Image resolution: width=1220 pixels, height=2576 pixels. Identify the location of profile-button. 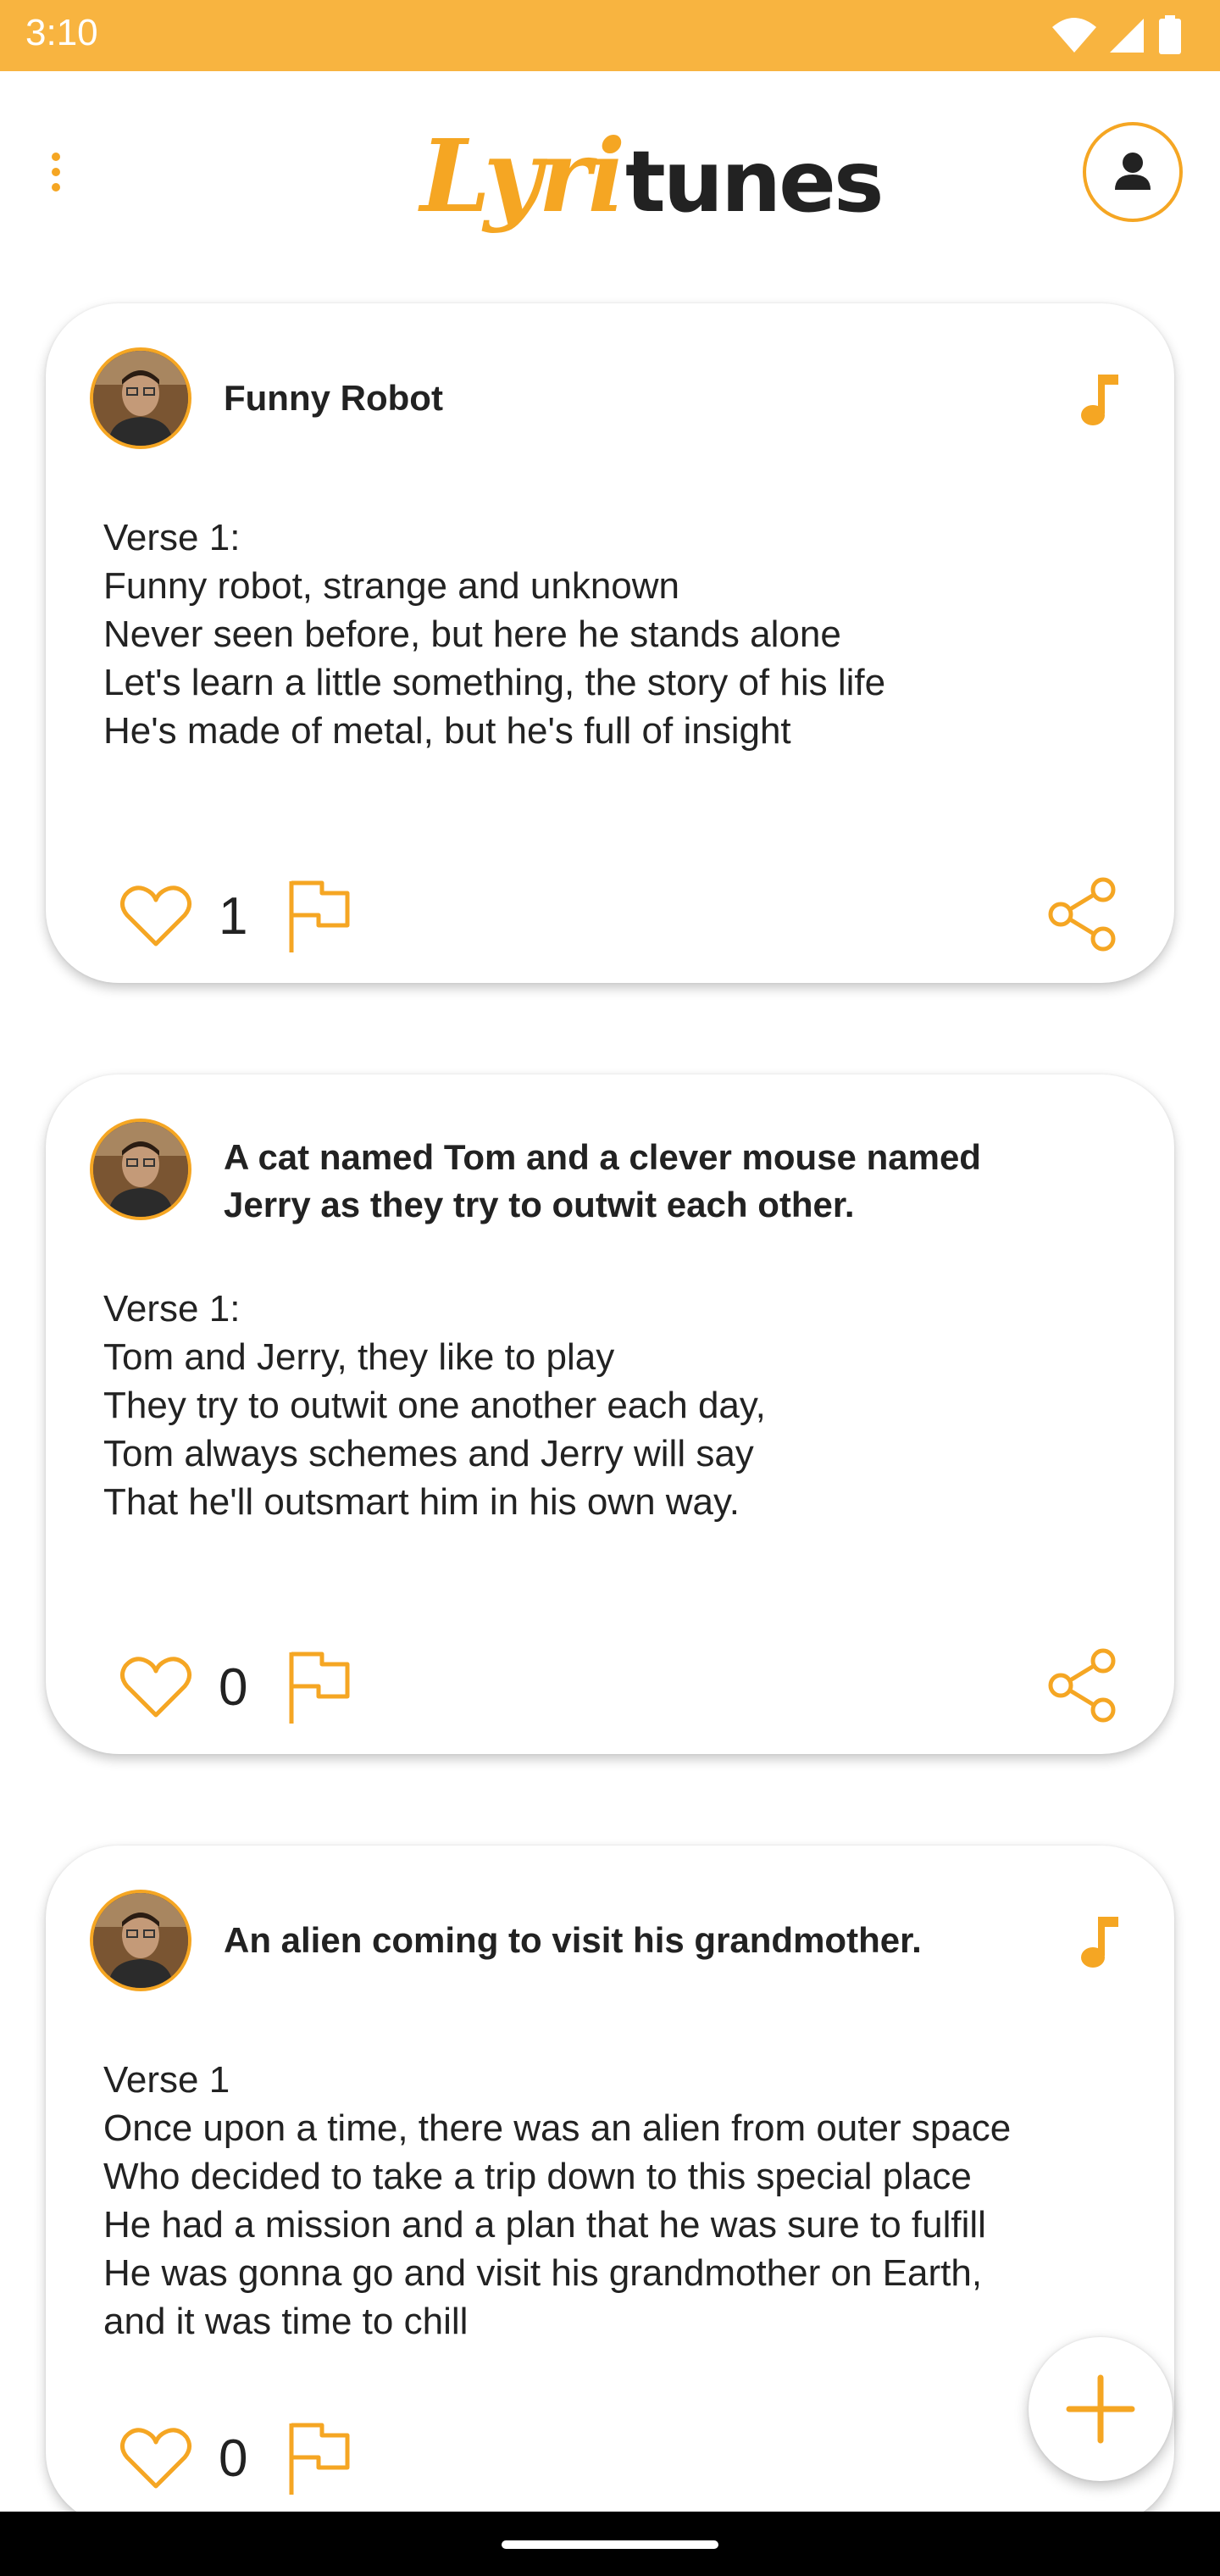
(1133, 172).